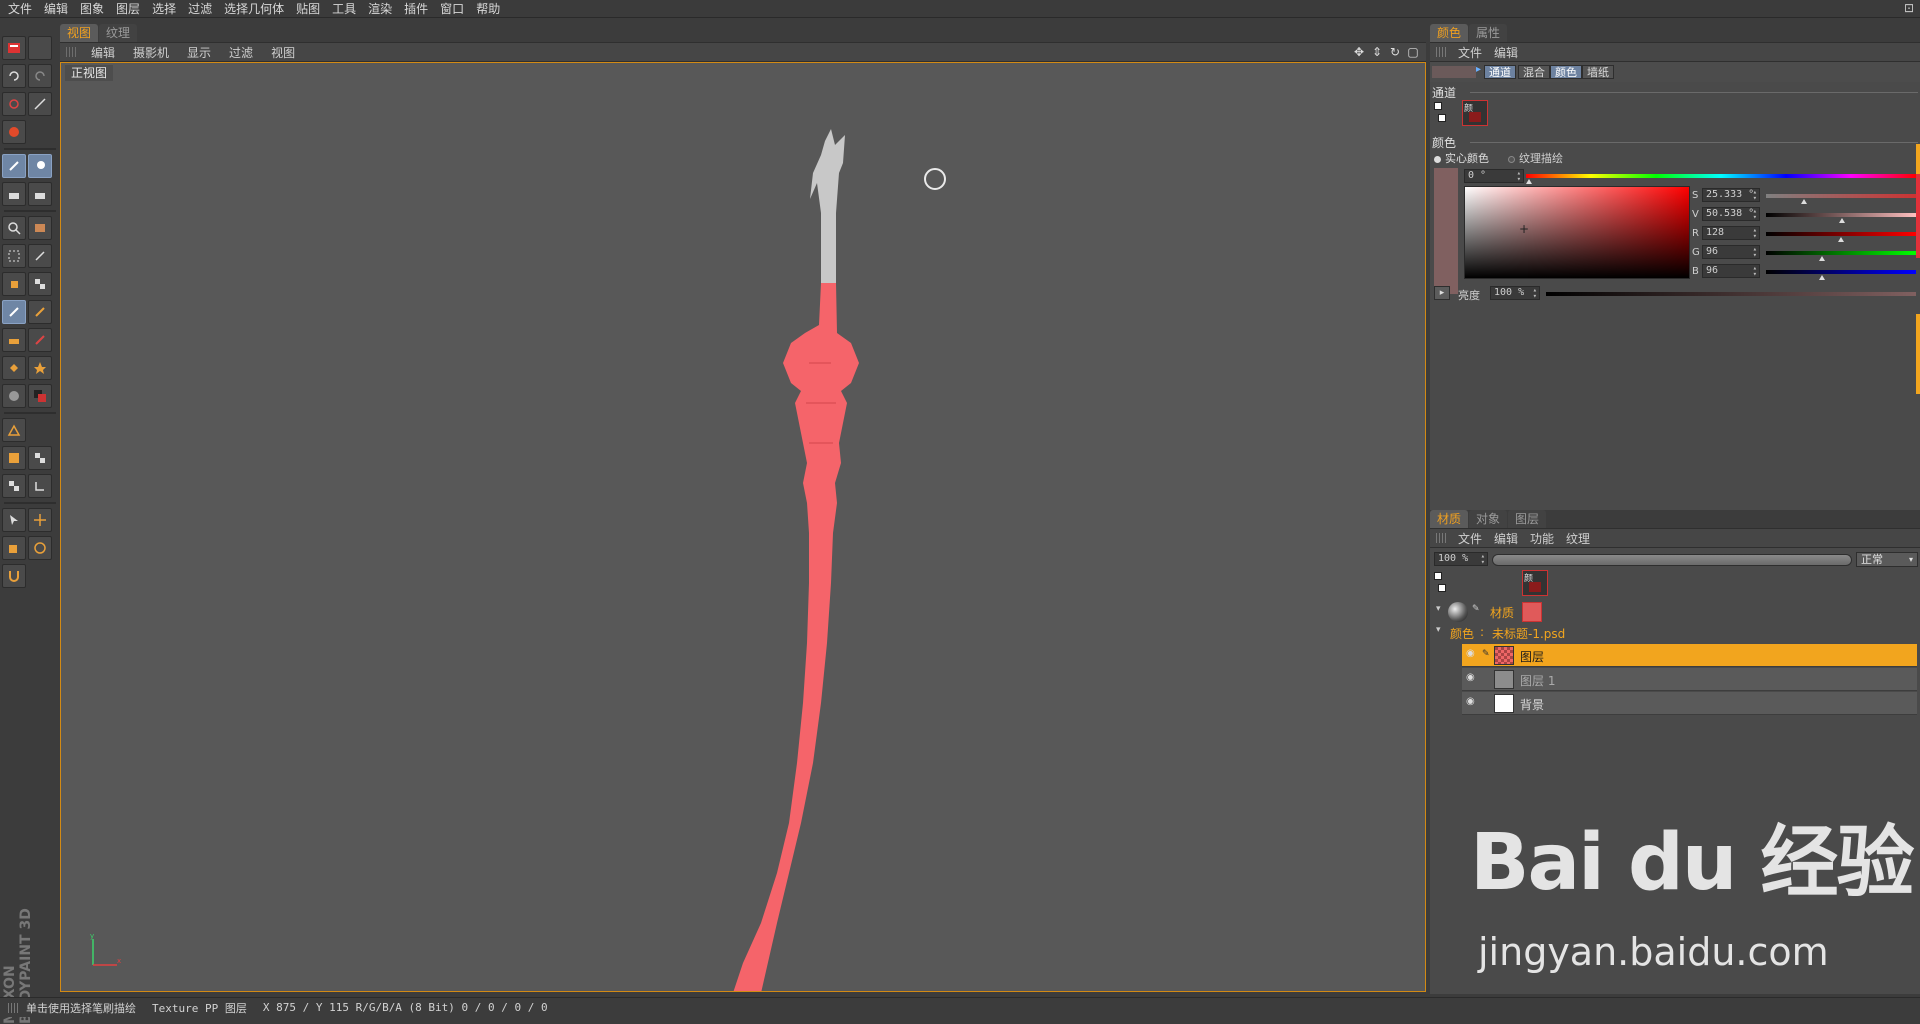 This screenshot has height=1024, width=1920. I want to click on mode-tab-channel: 通道, so click(1500, 72).